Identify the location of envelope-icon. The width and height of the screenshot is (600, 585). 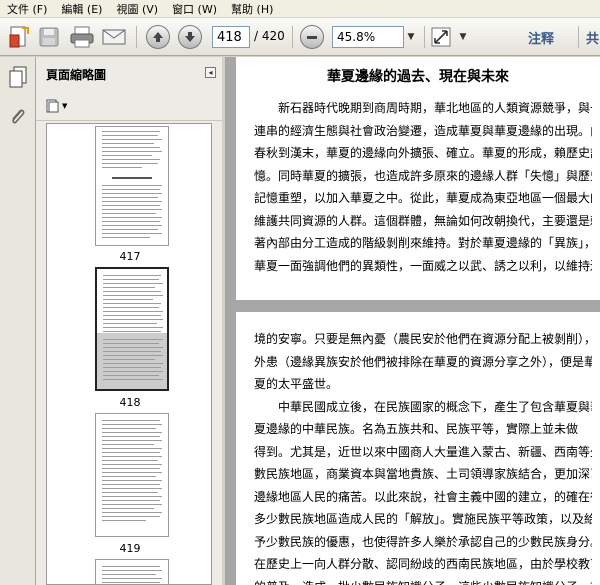
(114, 37).